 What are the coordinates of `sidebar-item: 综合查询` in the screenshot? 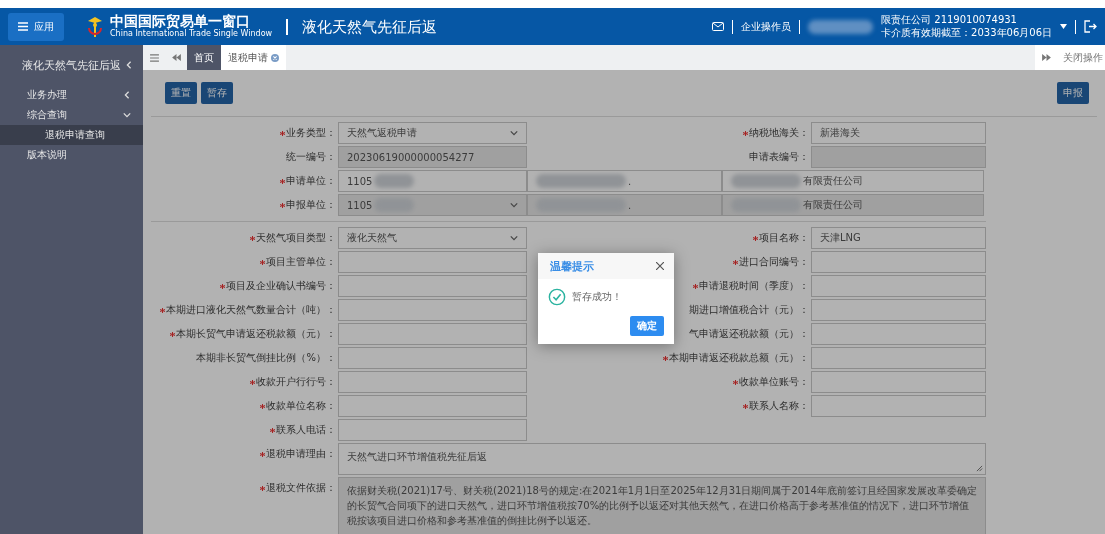 It's located at (71, 115).